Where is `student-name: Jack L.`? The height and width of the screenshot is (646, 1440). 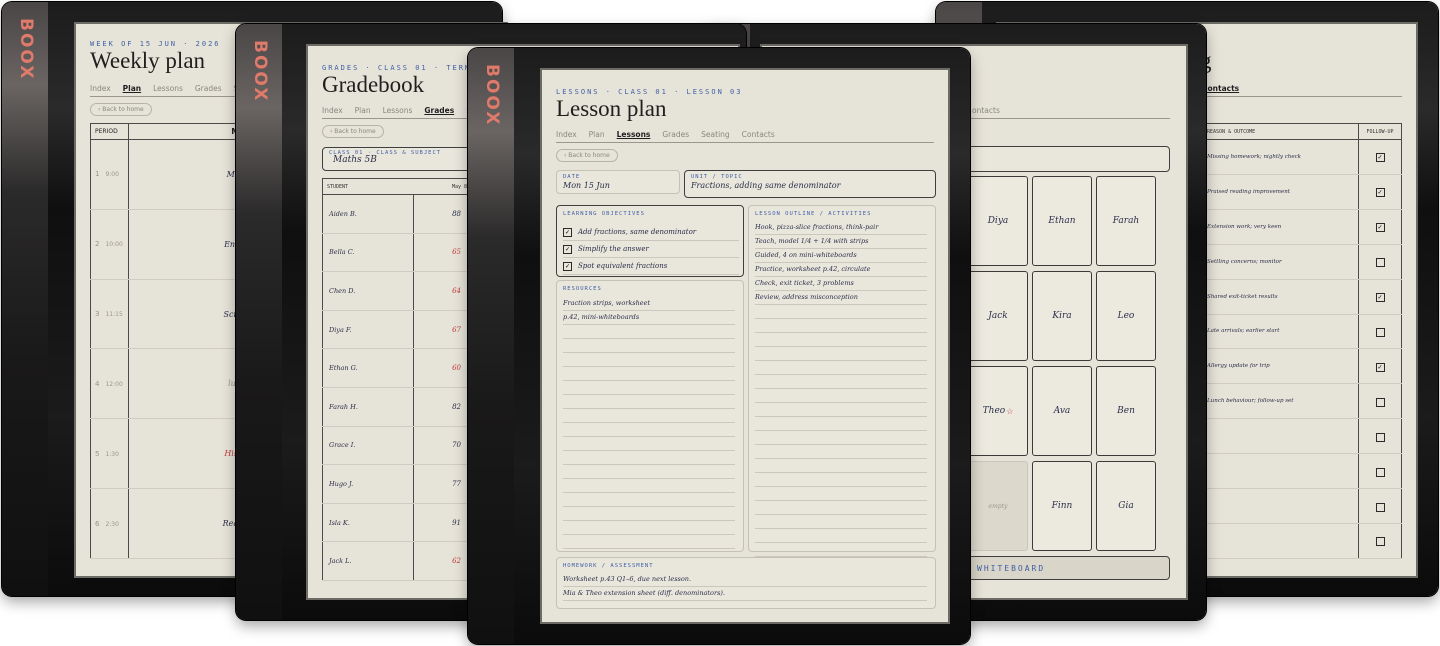 student-name: Jack L. is located at coordinates (368, 561).